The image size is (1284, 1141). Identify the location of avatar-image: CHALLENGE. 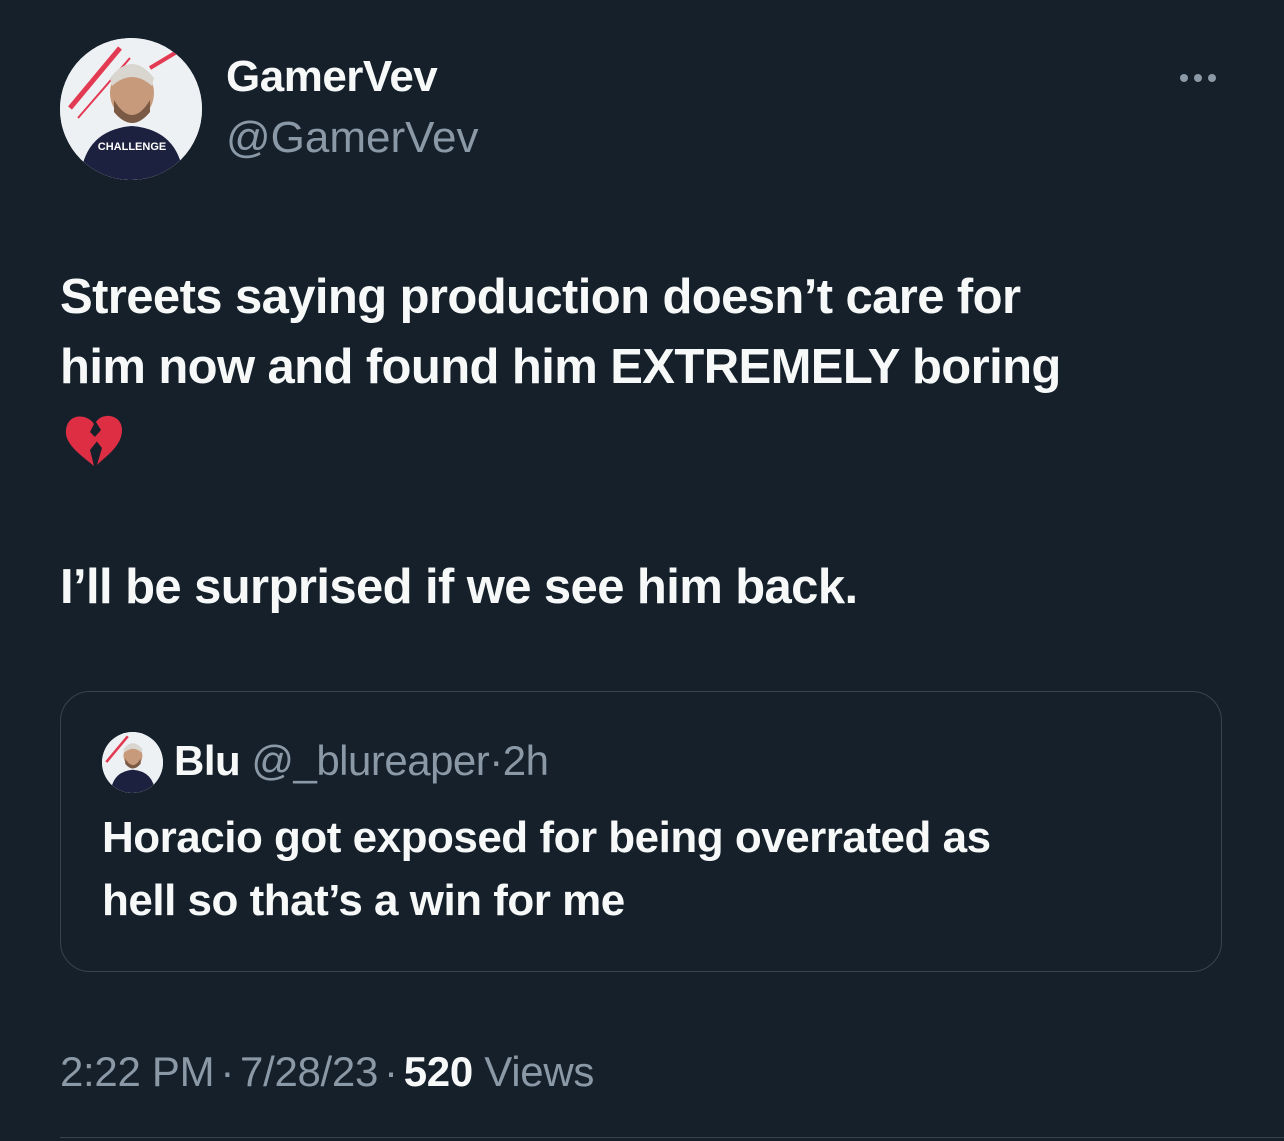
(131, 109).